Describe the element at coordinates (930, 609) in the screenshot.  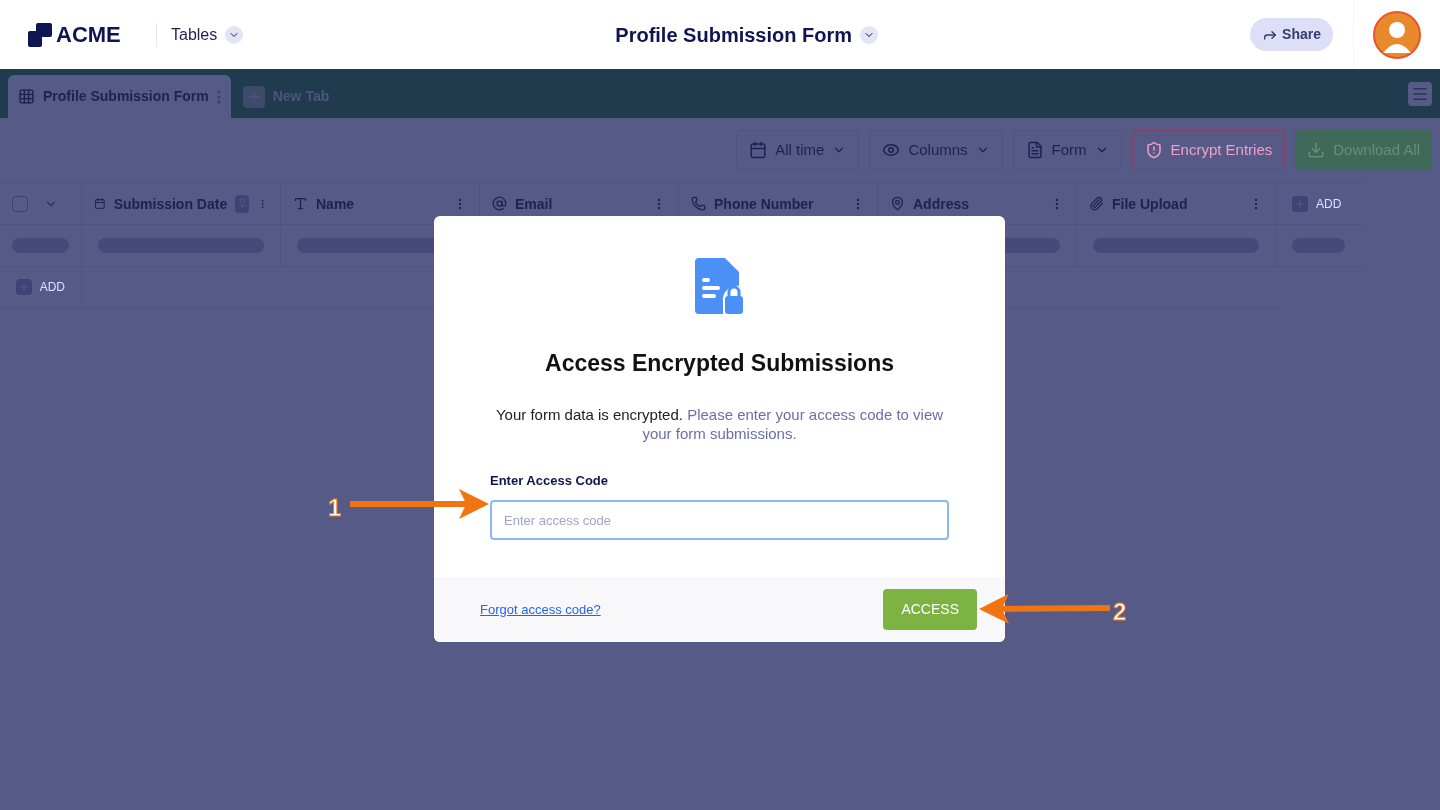
I see `access-button: ACCESS` at that location.